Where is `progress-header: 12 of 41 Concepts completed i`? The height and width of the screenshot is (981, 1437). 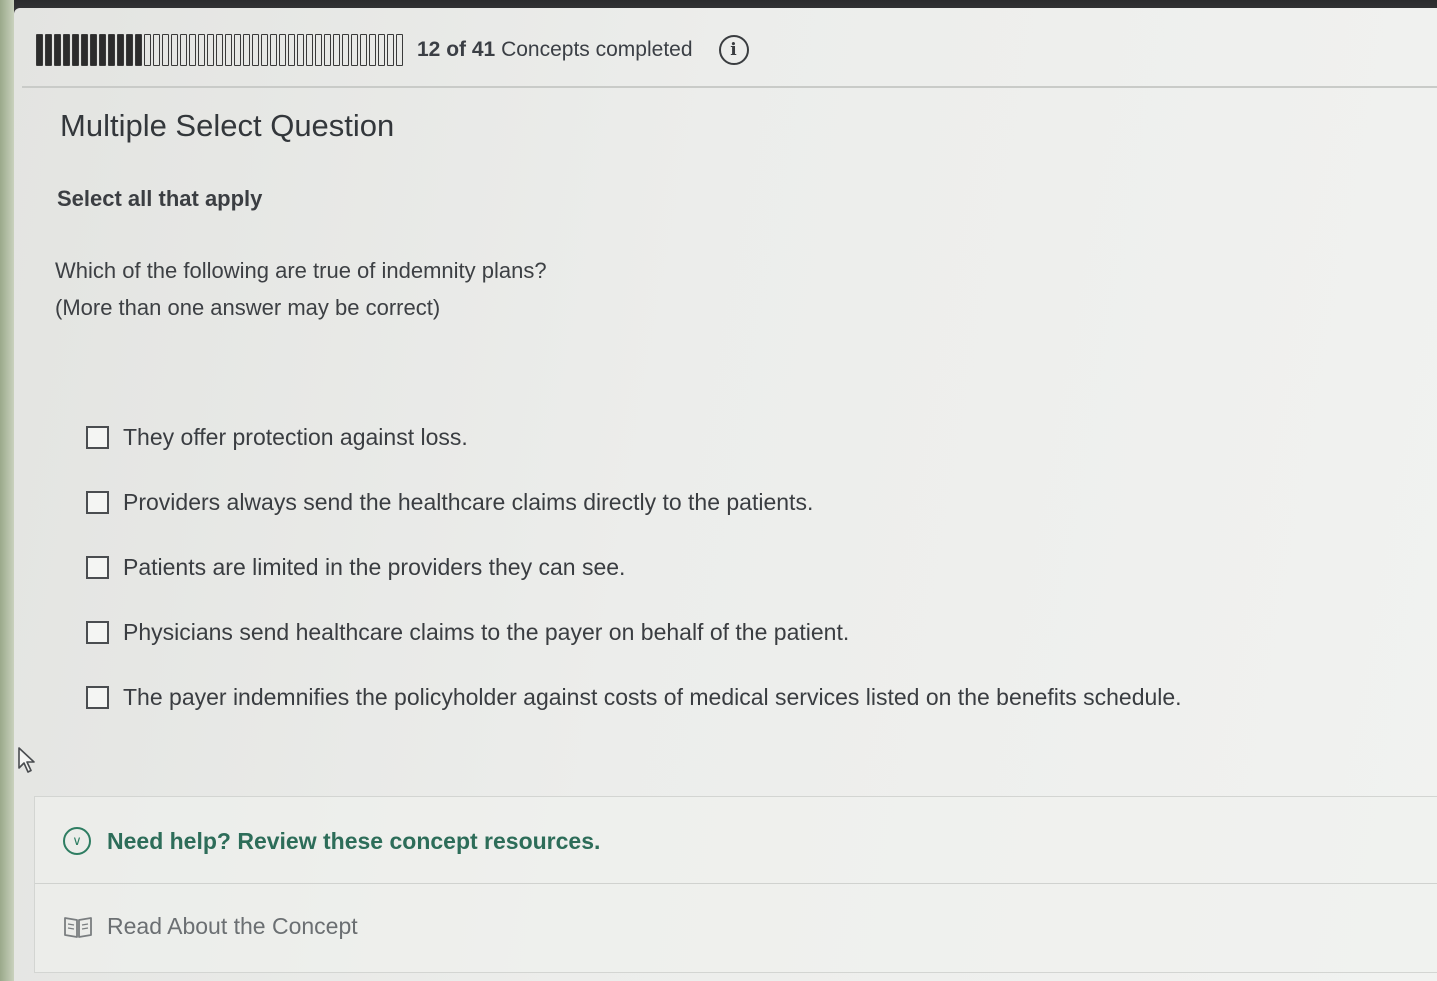 progress-header: 12 of 41 Concepts completed i is located at coordinates (392, 50).